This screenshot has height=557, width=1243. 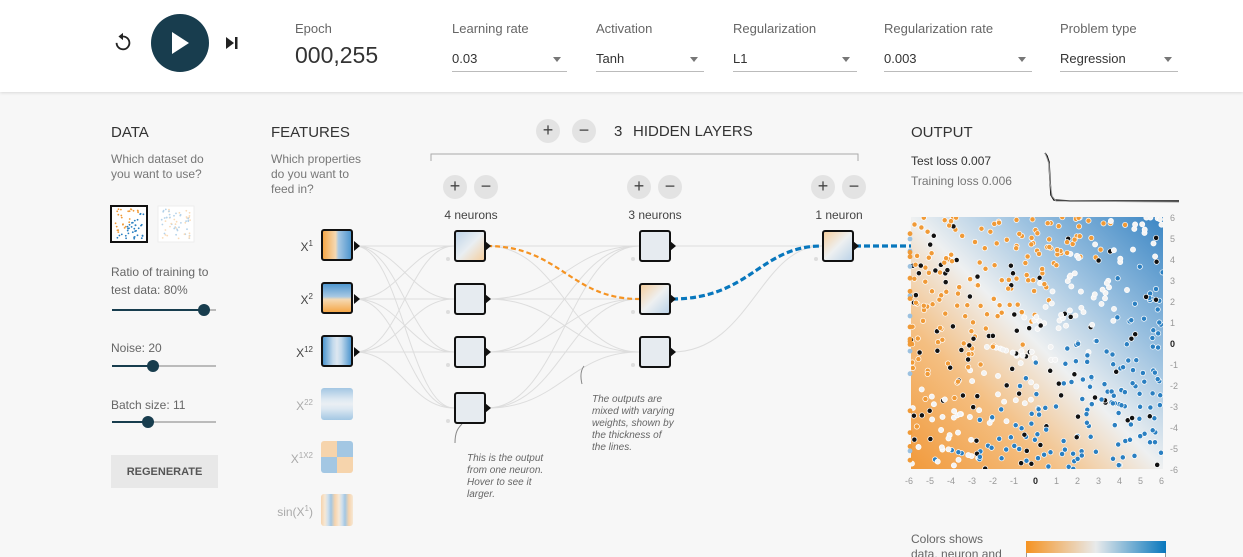 I want to click on neuron-l2-1-arrow-icon, so click(x=673, y=246).